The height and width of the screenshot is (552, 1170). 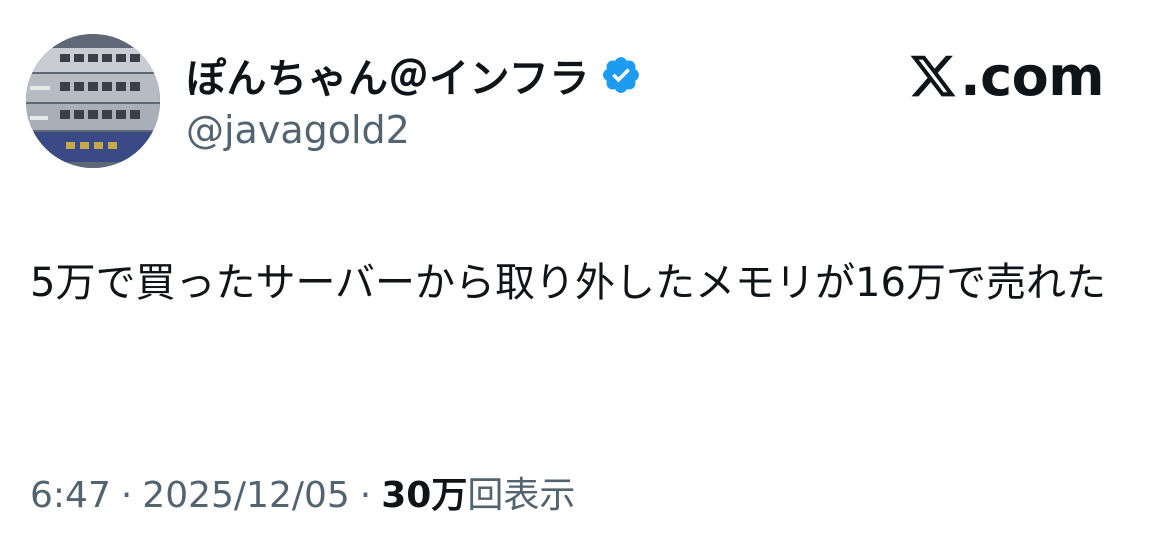 What do you see at coordinates (298, 130) in the screenshot?
I see `author-handle: @javagold2` at bounding box center [298, 130].